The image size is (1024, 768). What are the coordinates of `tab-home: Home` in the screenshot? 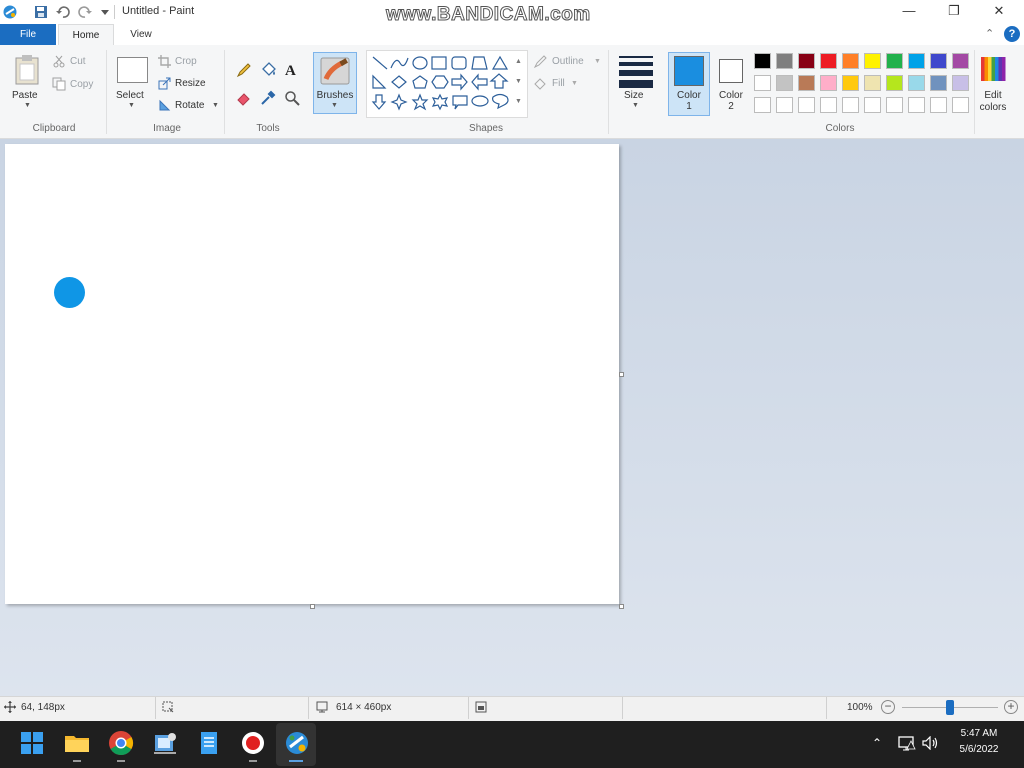 It's located at (86, 35).